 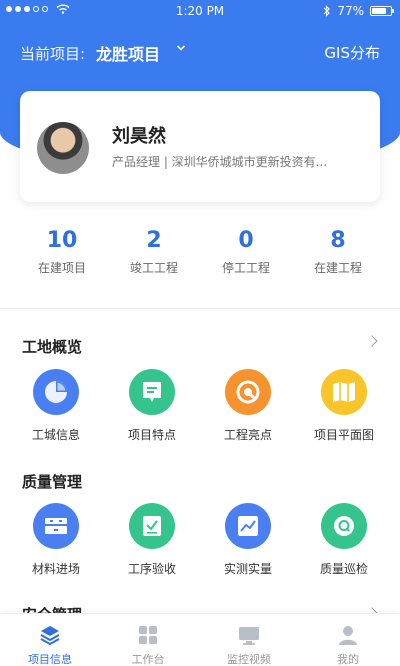 What do you see at coordinates (350, 11) in the screenshot?
I see `battery-percent: 77%` at bounding box center [350, 11].